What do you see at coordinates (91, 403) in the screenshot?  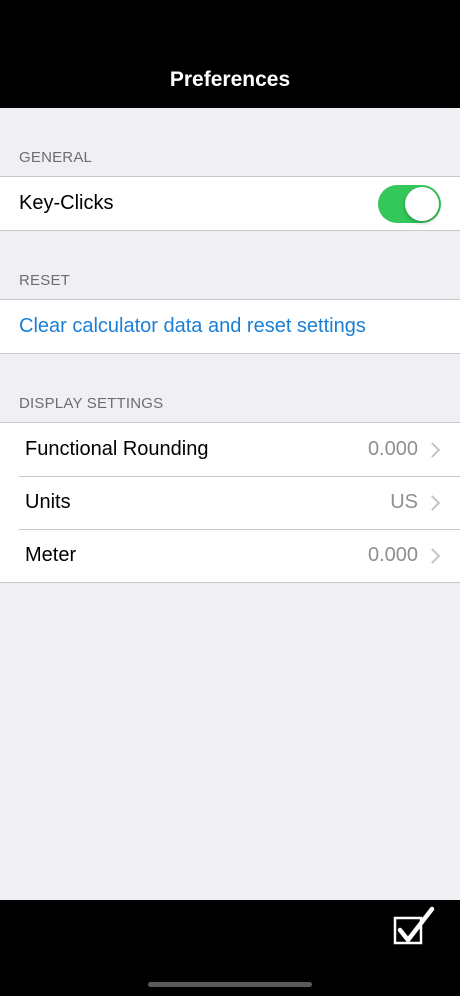 I see `section-header-label: DISPLAY SETTINGS` at bounding box center [91, 403].